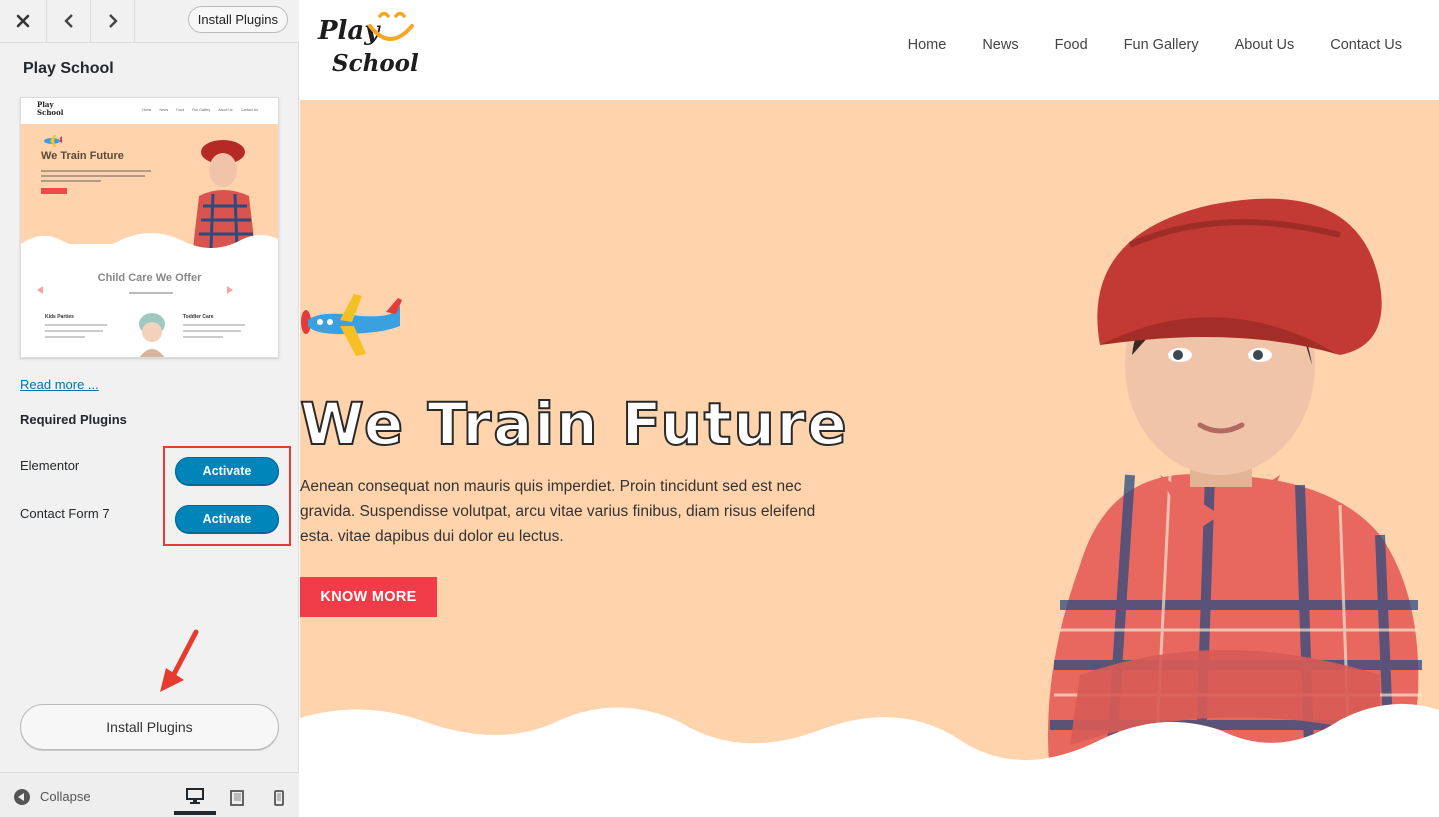  Describe the element at coordinates (869, 760) in the screenshot. I see `hero-wave` at that location.